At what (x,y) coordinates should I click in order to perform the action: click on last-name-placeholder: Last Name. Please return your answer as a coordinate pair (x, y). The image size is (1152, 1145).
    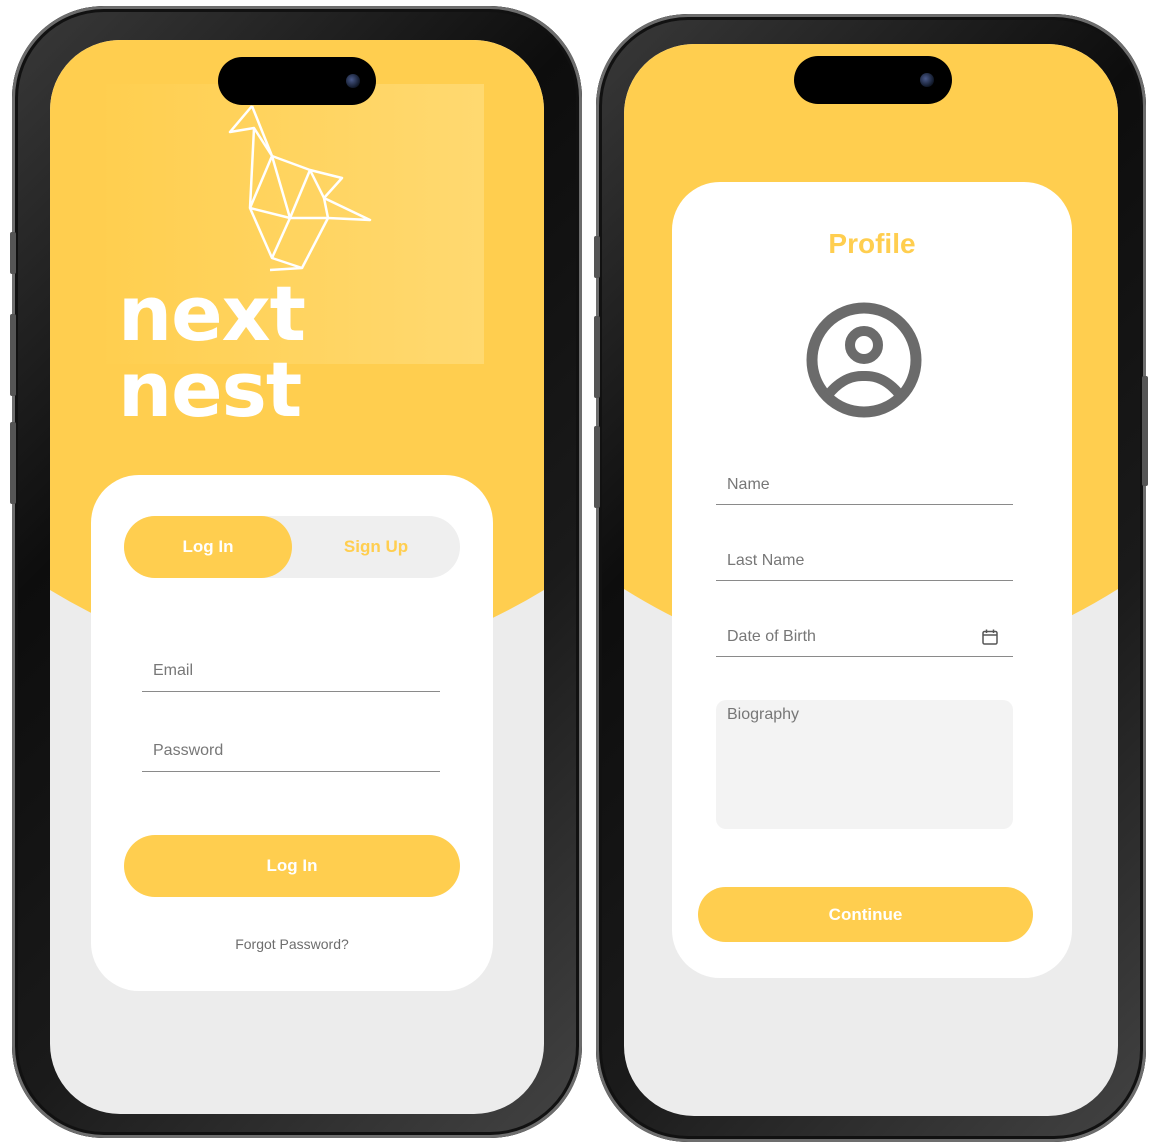
    Looking at the image, I should click on (766, 560).